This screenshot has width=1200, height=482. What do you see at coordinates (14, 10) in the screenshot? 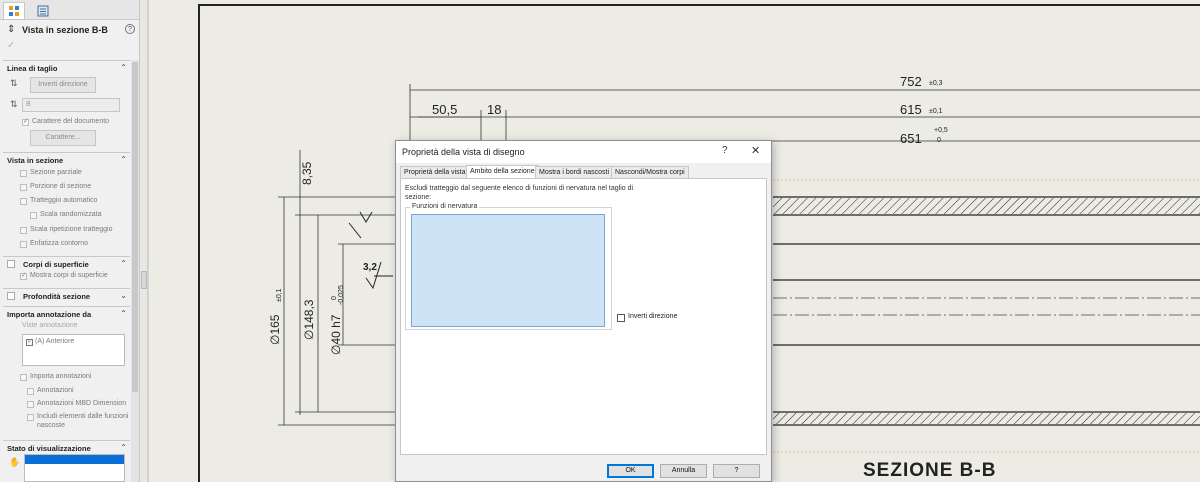
I see `property-tab` at bounding box center [14, 10].